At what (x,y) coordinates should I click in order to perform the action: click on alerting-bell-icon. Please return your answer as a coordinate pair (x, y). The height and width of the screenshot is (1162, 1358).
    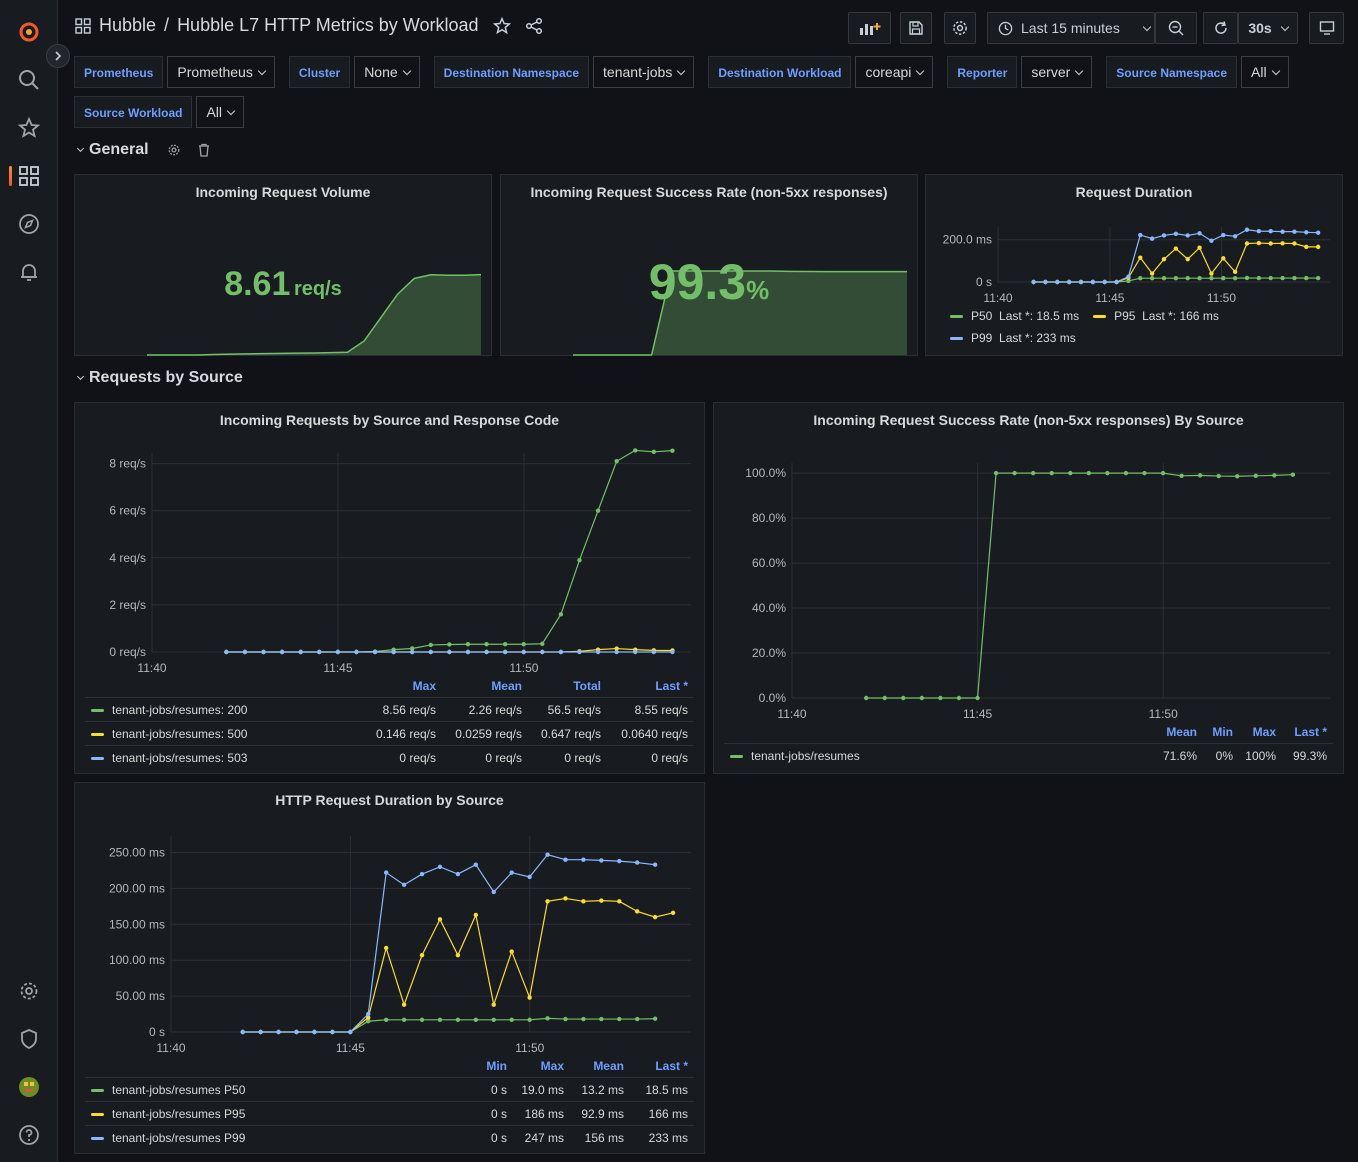
    Looking at the image, I should click on (28, 272).